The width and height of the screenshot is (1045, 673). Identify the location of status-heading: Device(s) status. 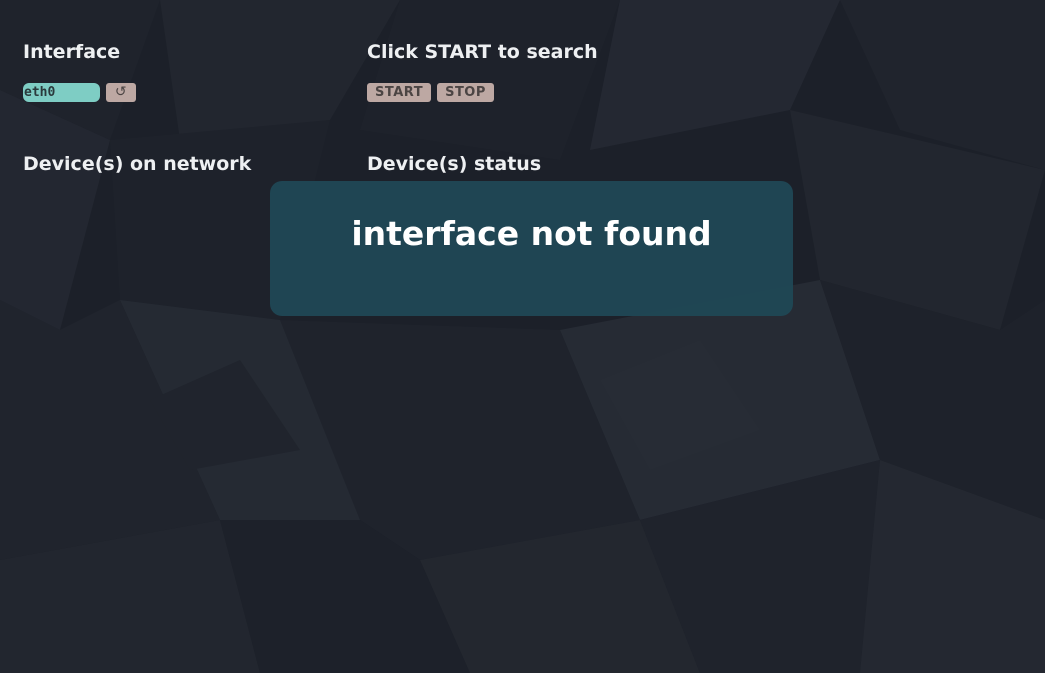
(454, 164).